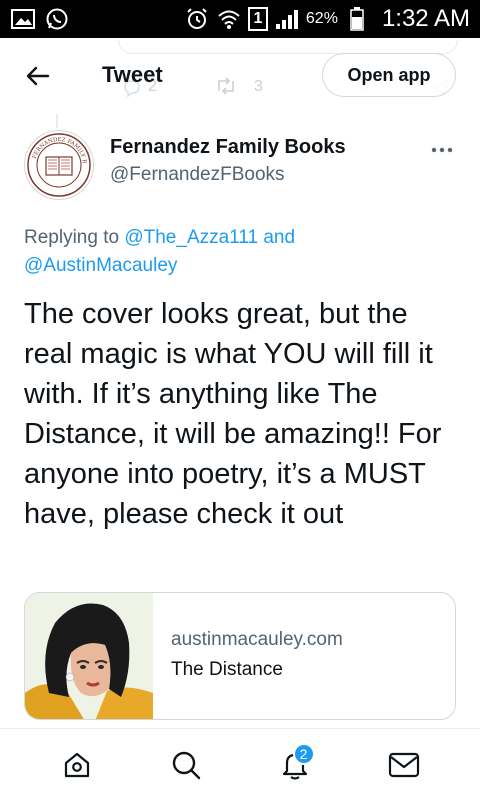 The width and height of the screenshot is (480, 800). Describe the element at coordinates (132, 74) in the screenshot. I see `page-title: Tweet` at that location.